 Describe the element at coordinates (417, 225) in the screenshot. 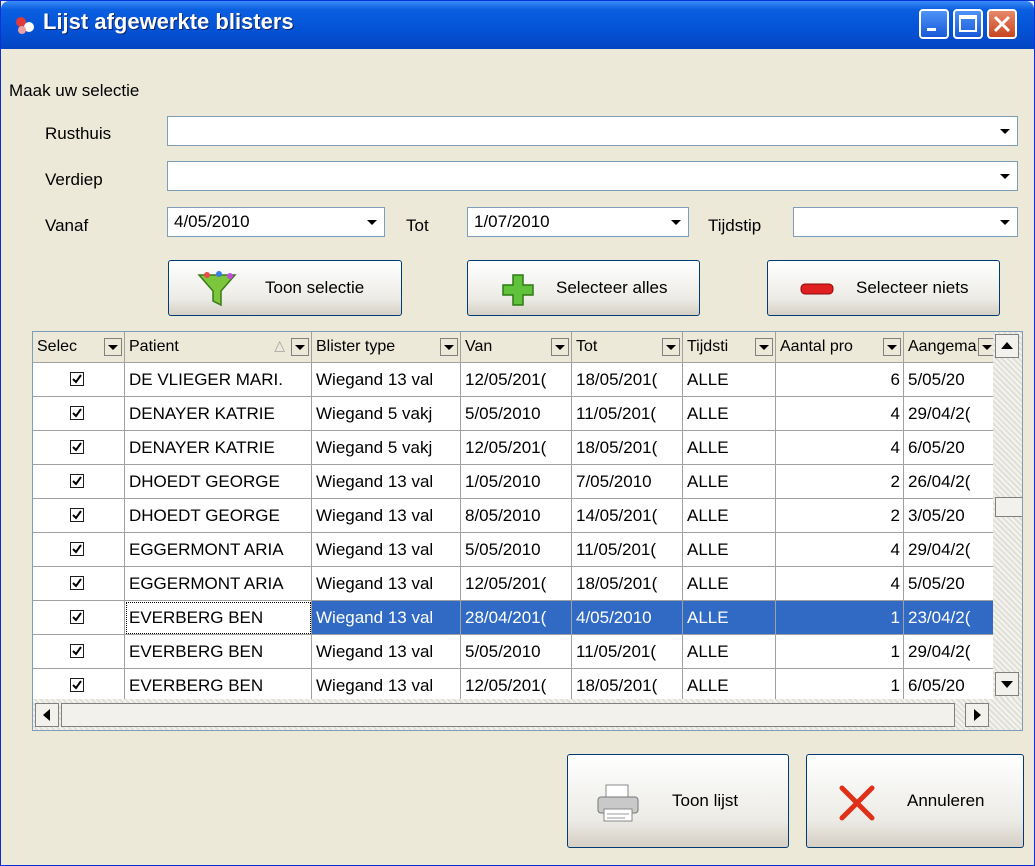

I see `tot-label: Tot` at that location.